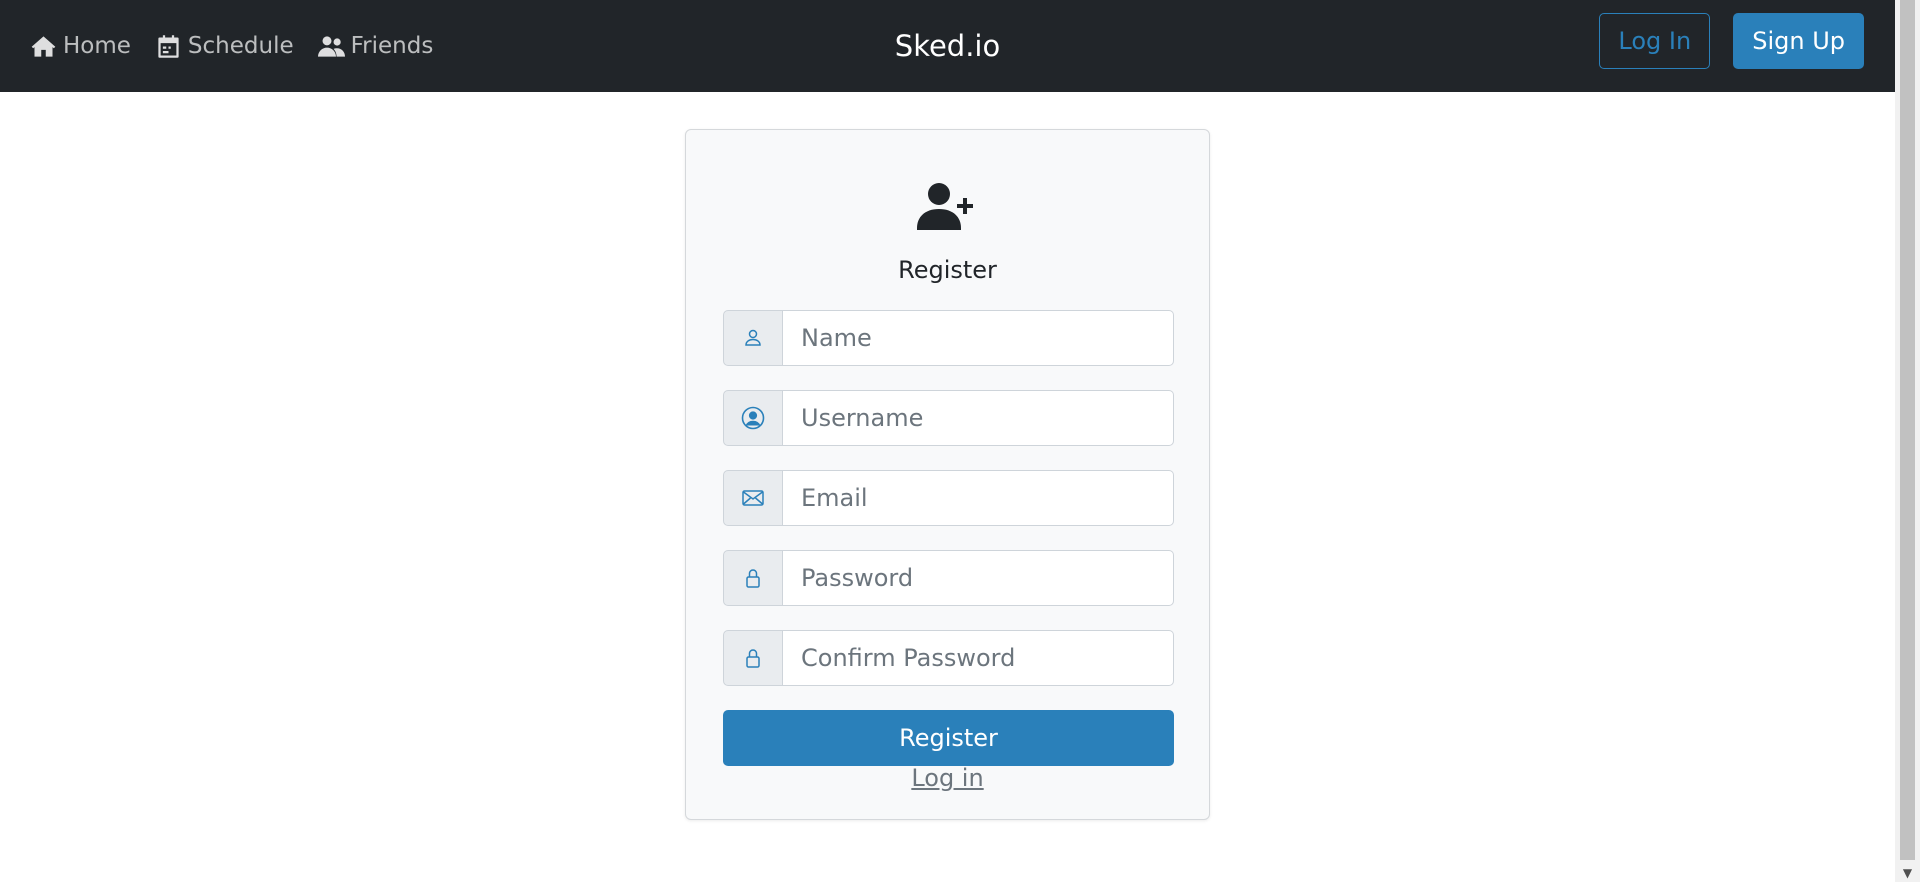 This screenshot has height=882, width=1920. Describe the element at coordinates (978, 578) in the screenshot. I see `password-input` at that location.